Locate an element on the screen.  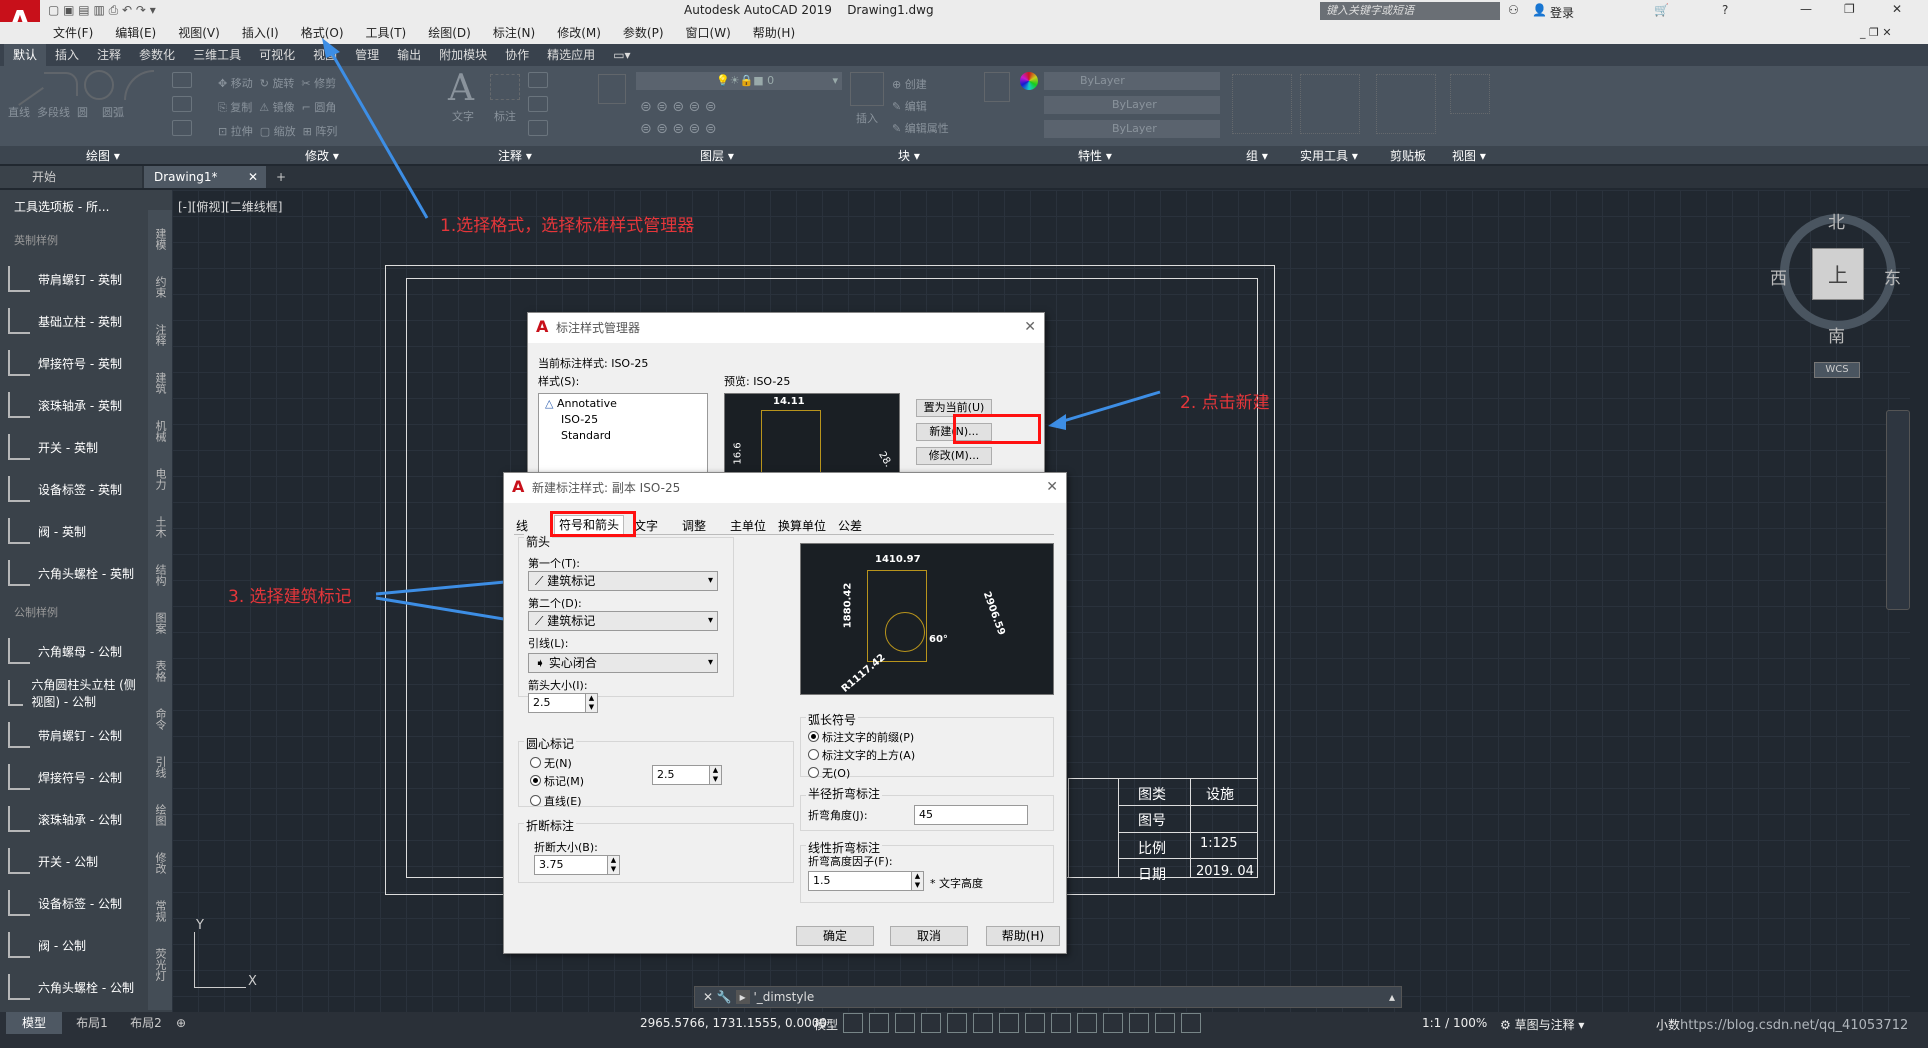
menu-item-5: 工具(T) is located at coordinates (386, 33).